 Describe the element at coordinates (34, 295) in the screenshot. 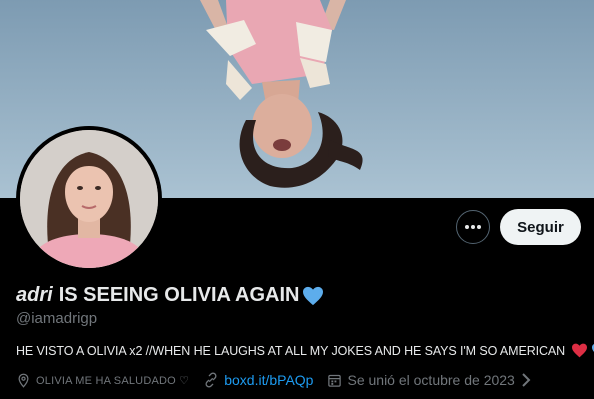

I see `display-name-italic: adri` at that location.